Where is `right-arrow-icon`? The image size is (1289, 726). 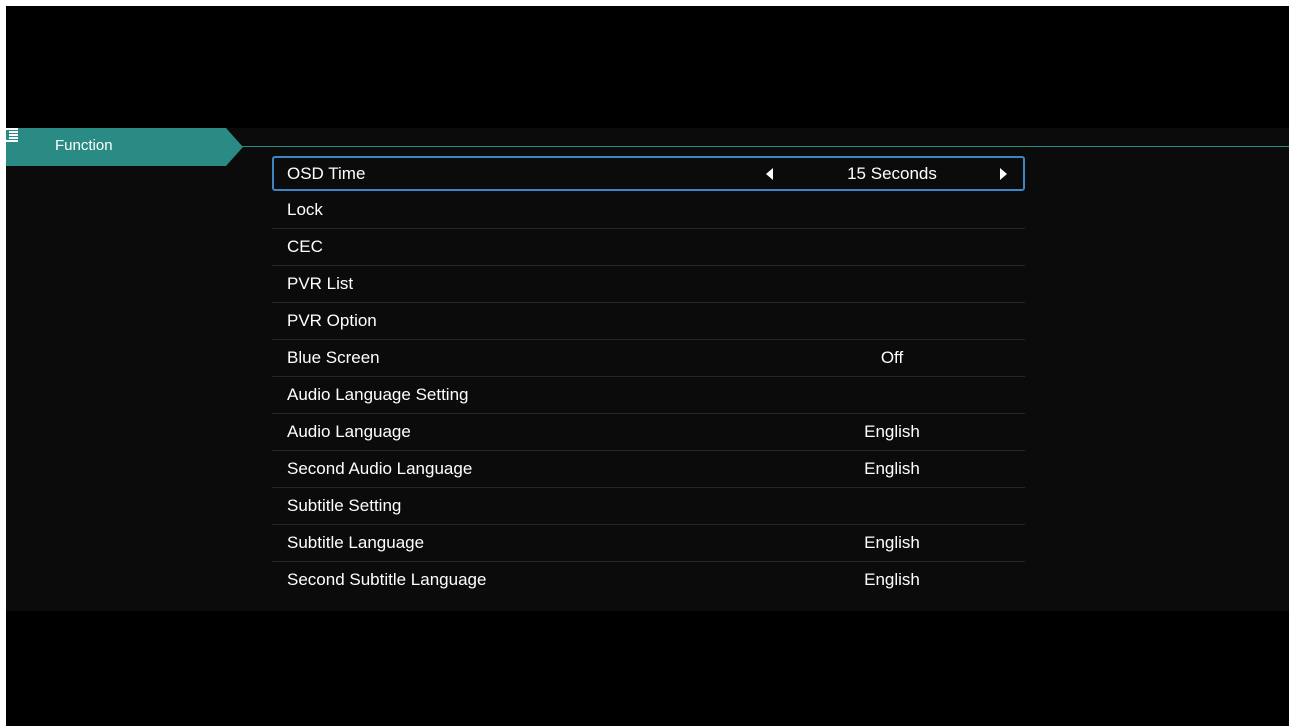
right-arrow-icon is located at coordinates (1003, 174).